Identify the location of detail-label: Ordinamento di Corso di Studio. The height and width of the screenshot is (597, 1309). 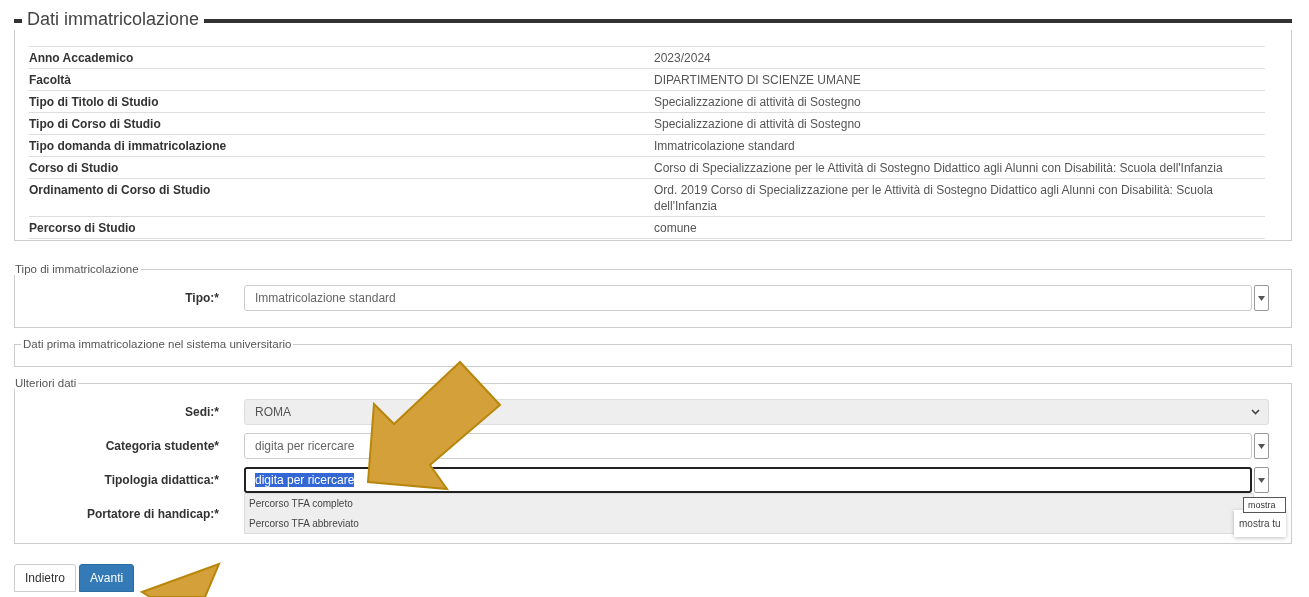
(120, 190).